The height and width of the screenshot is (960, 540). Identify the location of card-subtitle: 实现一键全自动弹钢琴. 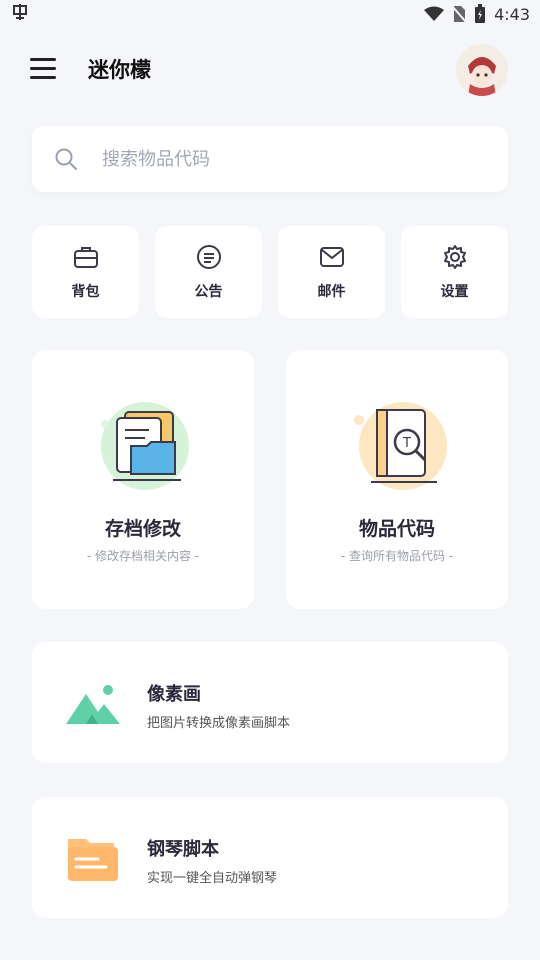
(212, 878).